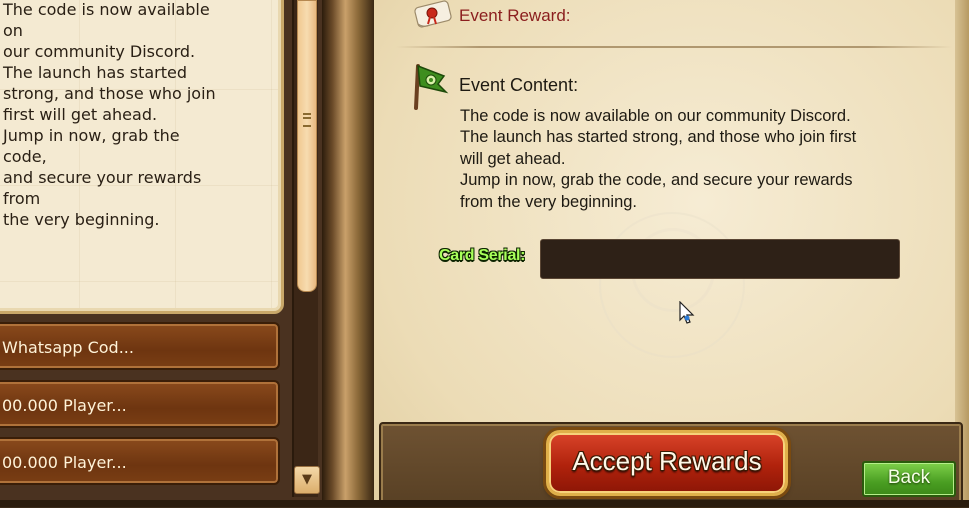 The image size is (969, 508). I want to click on event-list-scrollbar: ▼, so click(306, 248).